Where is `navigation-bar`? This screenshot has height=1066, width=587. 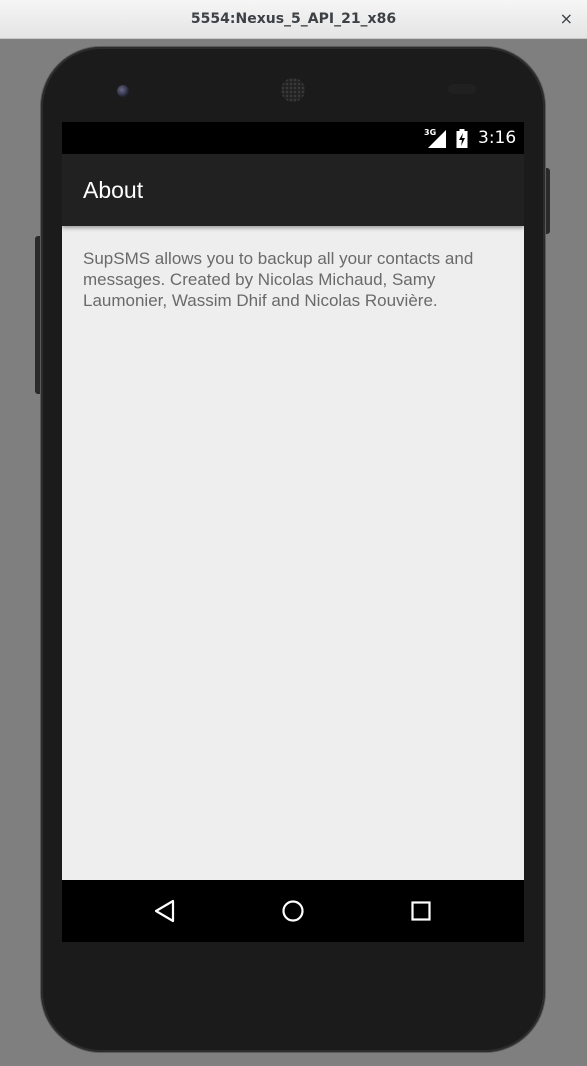 navigation-bar is located at coordinates (293, 911).